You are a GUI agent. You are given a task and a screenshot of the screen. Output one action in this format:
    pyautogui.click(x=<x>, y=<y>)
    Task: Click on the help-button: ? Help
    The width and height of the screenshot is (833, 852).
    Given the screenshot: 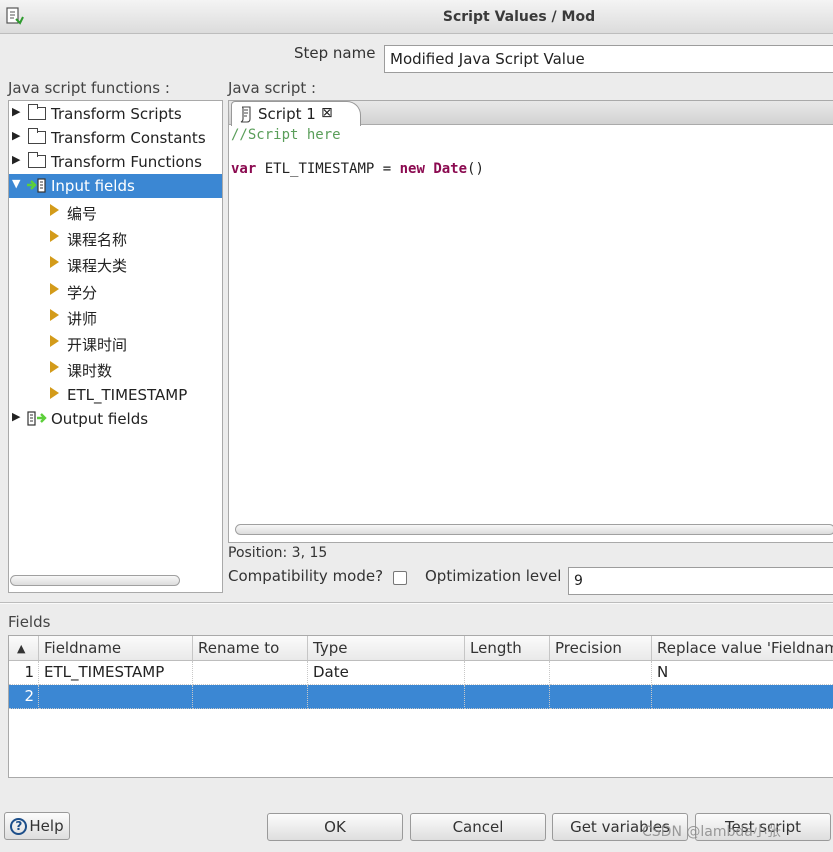 What is the action you would take?
    pyautogui.click(x=37, y=826)
    